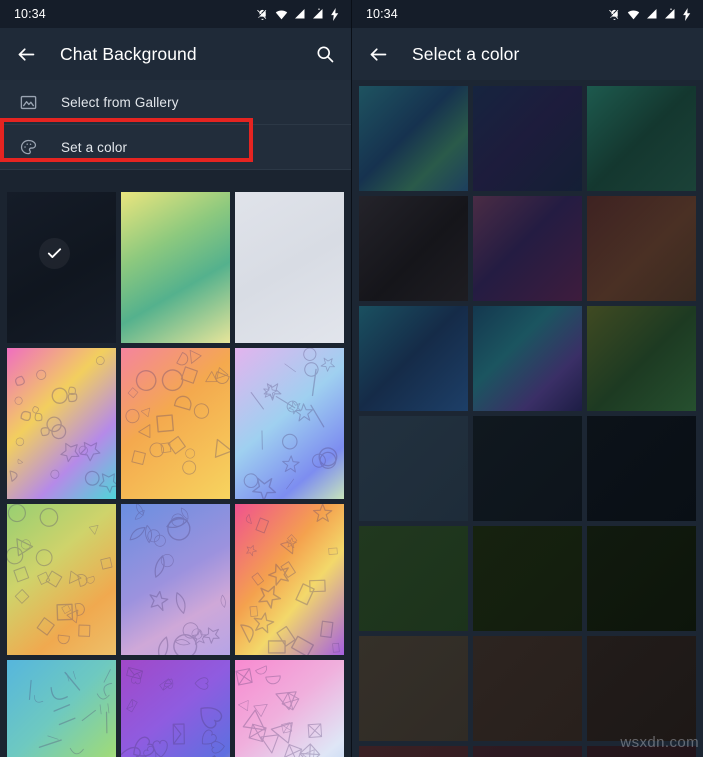 This screenshot has width=703, height=757. I want to click on wallpaper-cell-blue-space-doodles, so click(175, 579).